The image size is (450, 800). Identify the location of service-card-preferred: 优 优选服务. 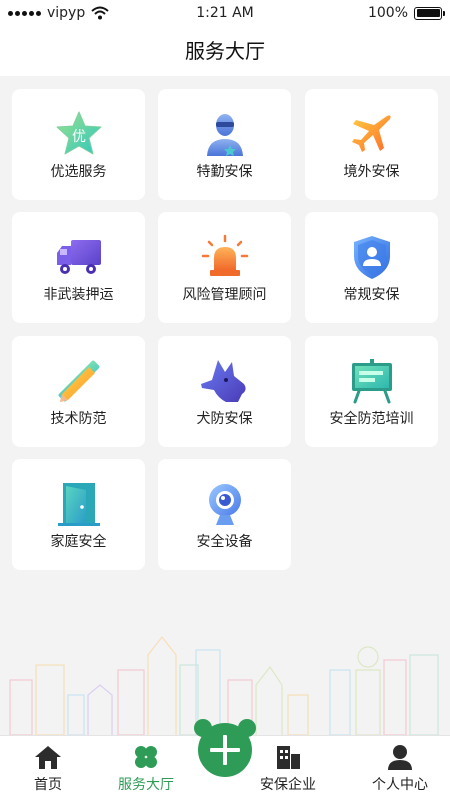
(78, 144).